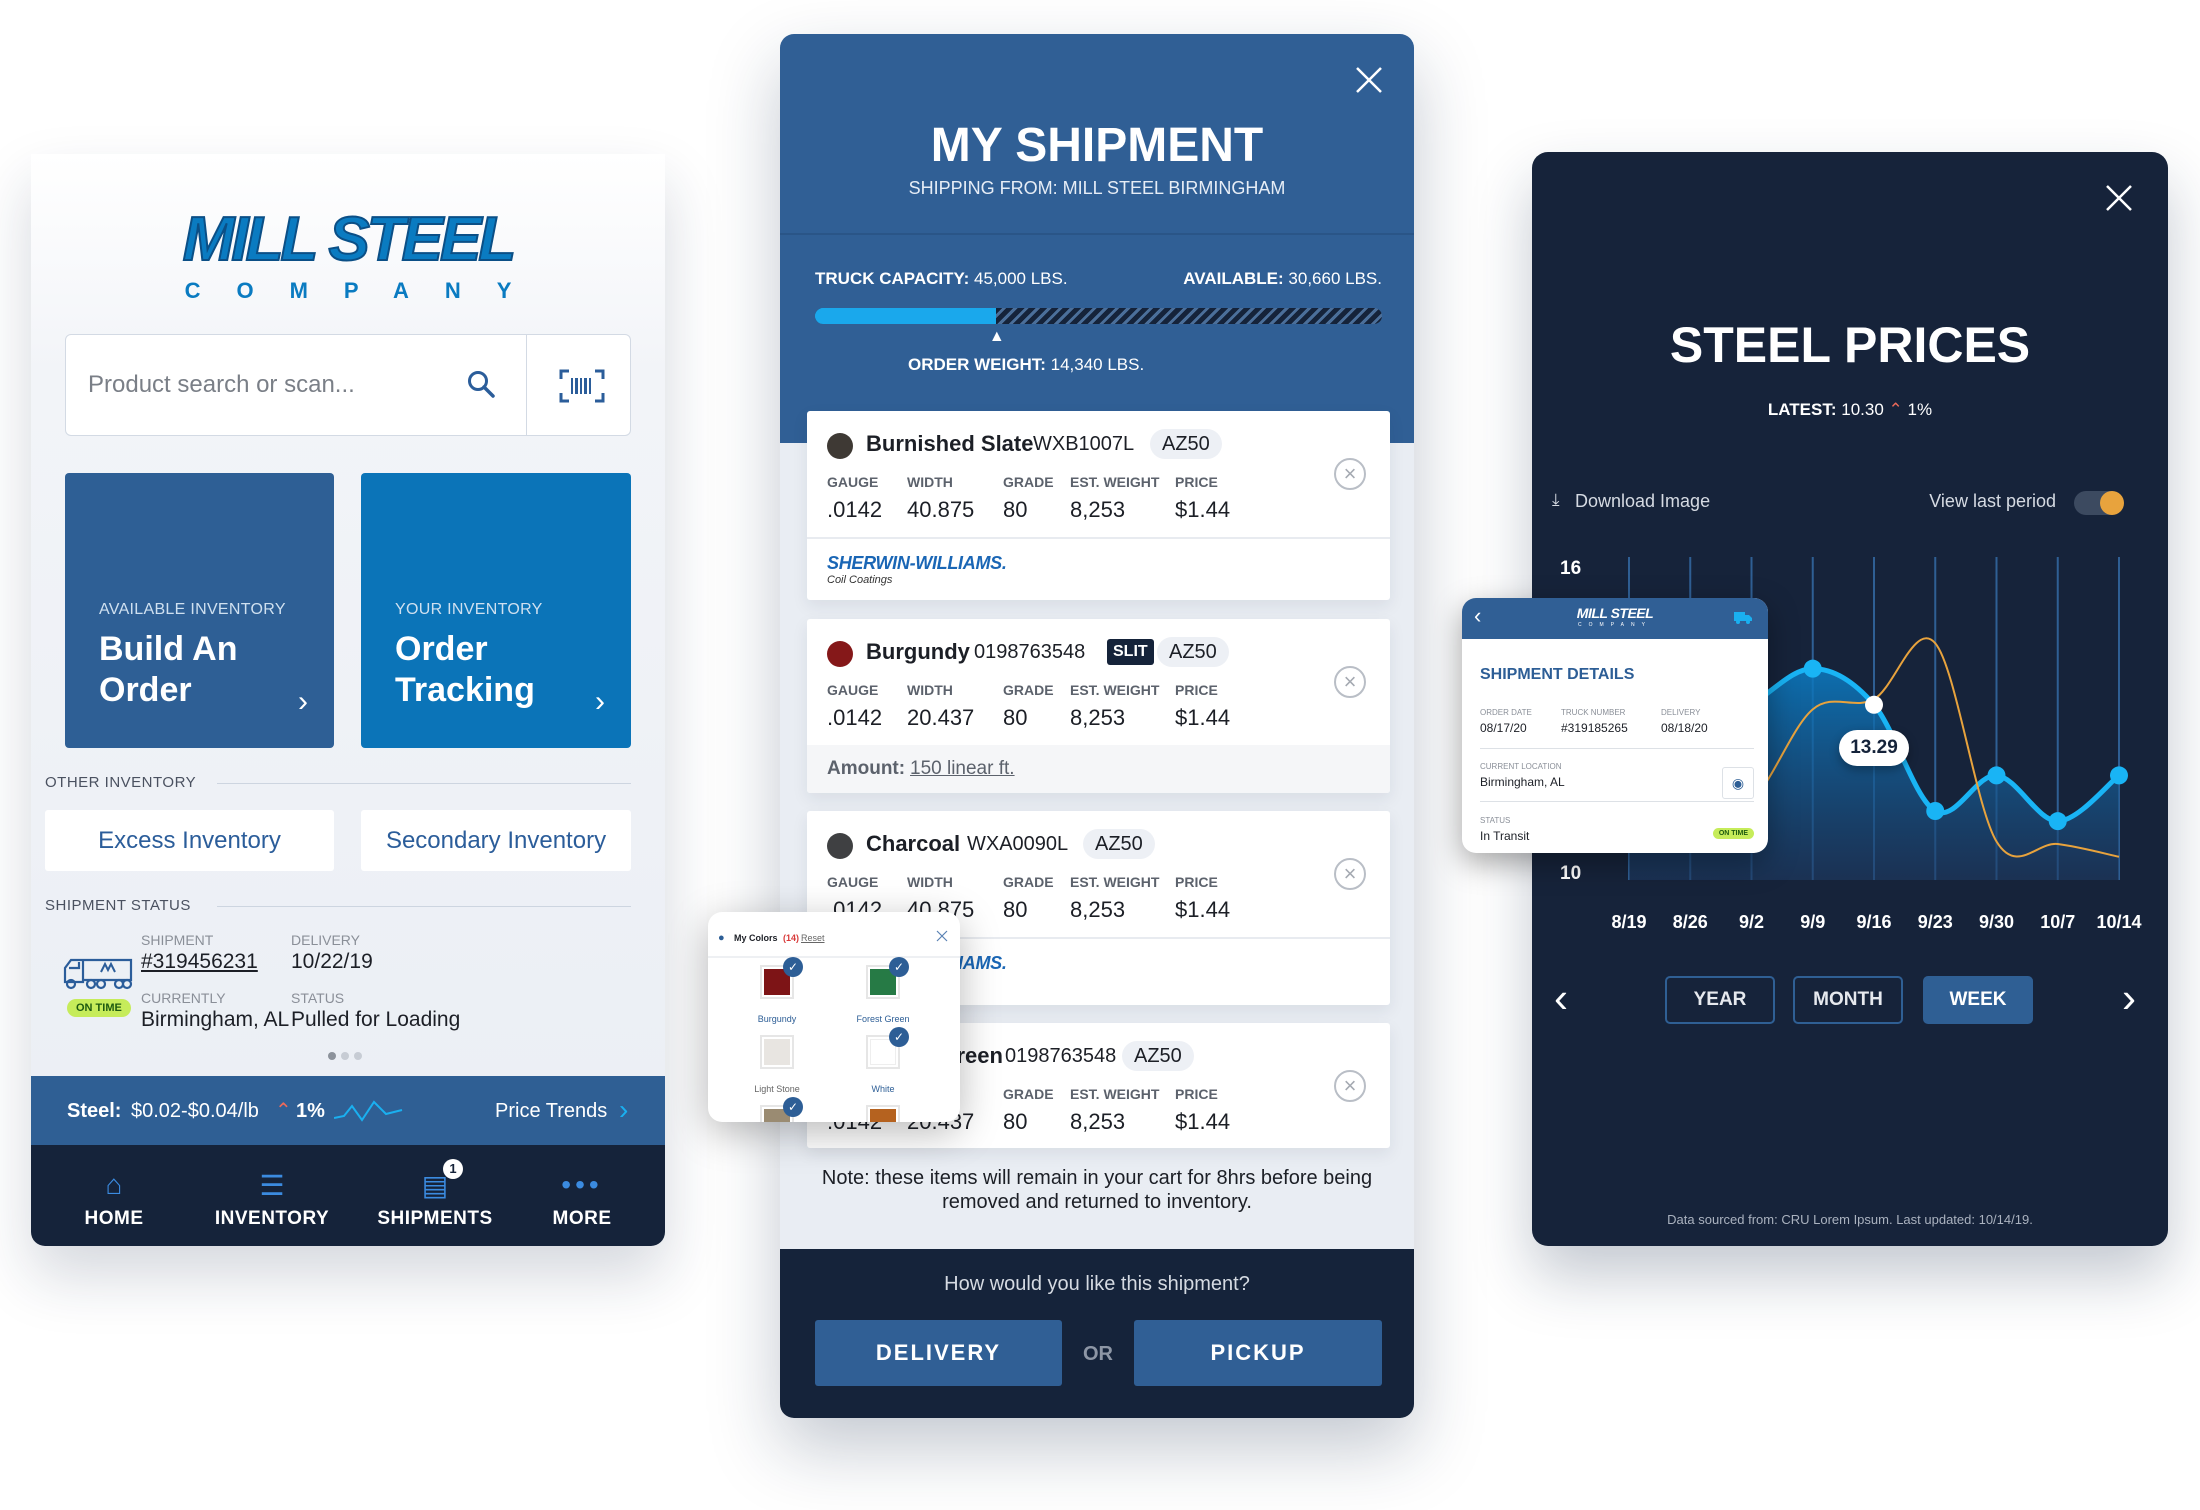 The height and width of the screenshot is (1510, 2200). Describe the element at coordinates (840, 846) in the screenshot. I see `color-swatch` at that location.